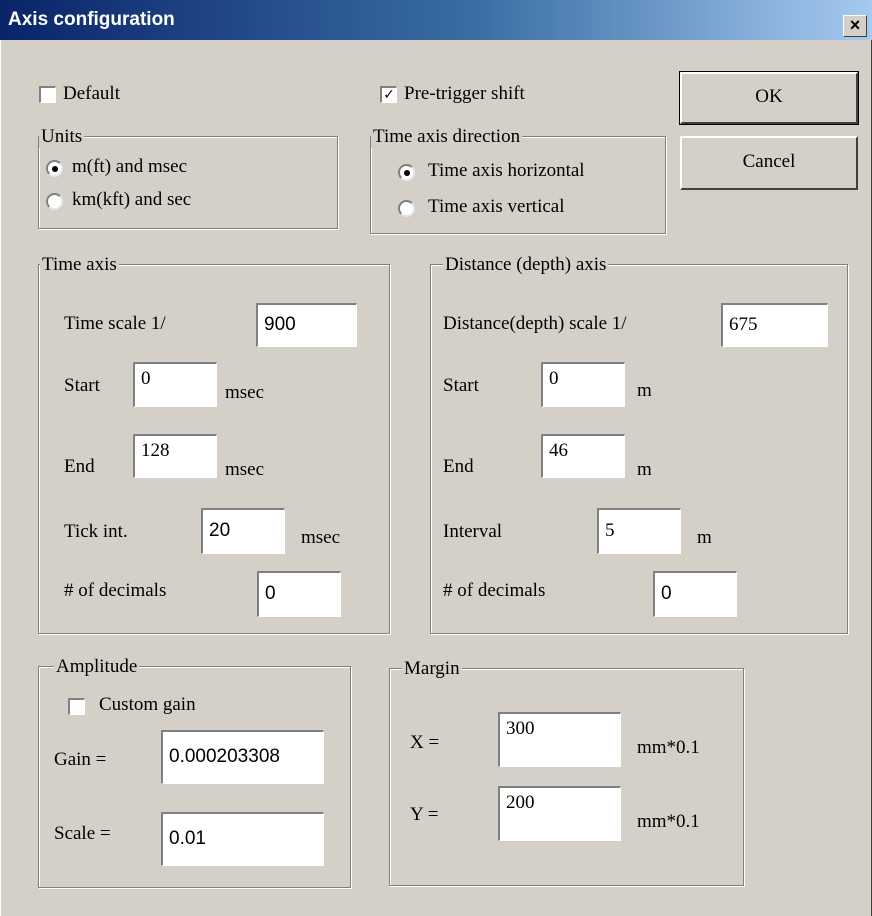 Image resolution: width=872 pixels, height=916 pixels. Describe the element at coordinates (242, 839) in the screenshot. I see `scale-input: 0.01` at that location.